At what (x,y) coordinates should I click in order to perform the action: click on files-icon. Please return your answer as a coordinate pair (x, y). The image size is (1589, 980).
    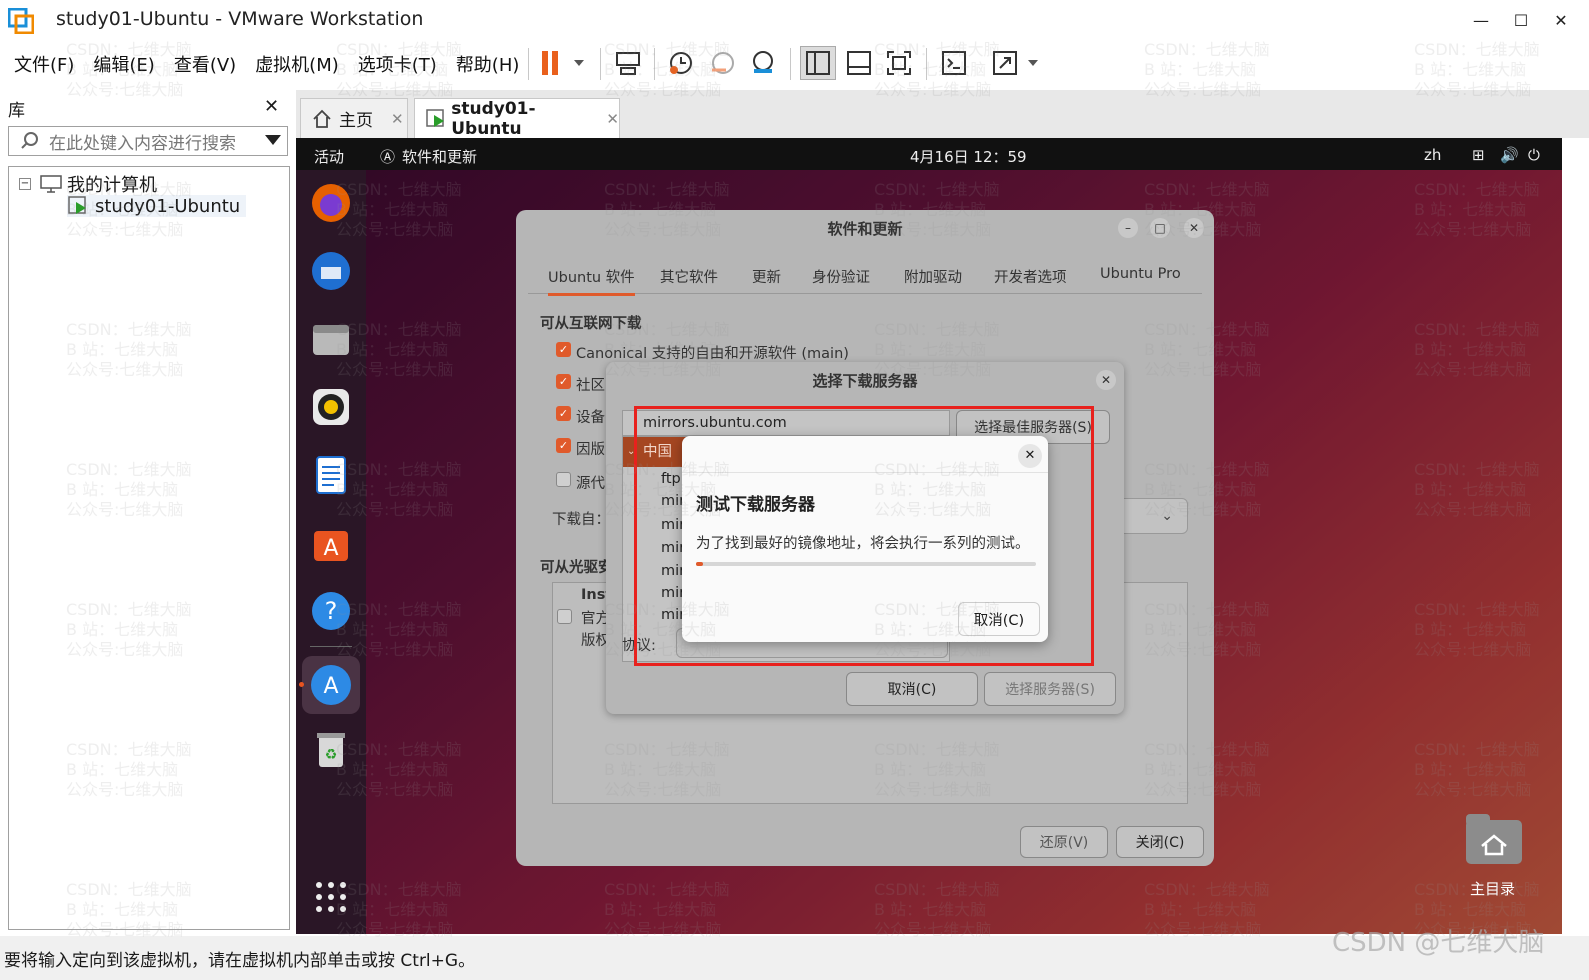
    Looking at the image, I should click on (331, 339).